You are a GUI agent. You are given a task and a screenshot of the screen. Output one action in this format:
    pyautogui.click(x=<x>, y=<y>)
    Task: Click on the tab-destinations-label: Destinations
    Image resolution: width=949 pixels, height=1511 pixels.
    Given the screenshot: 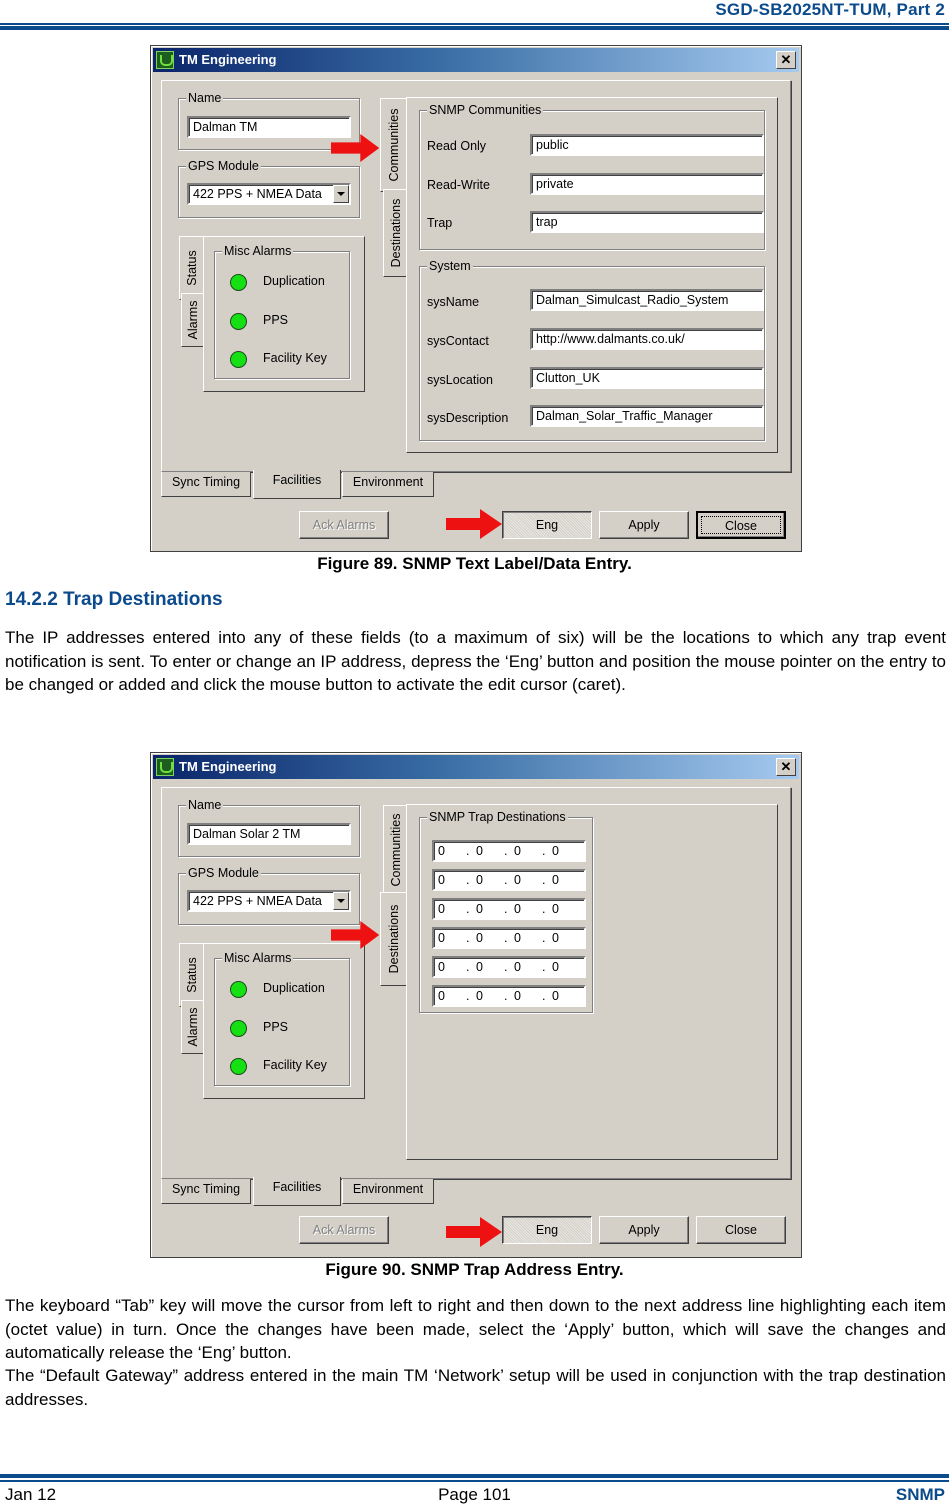 What is the action you would take?
    pyautogui.click(x=394, y=939)
    